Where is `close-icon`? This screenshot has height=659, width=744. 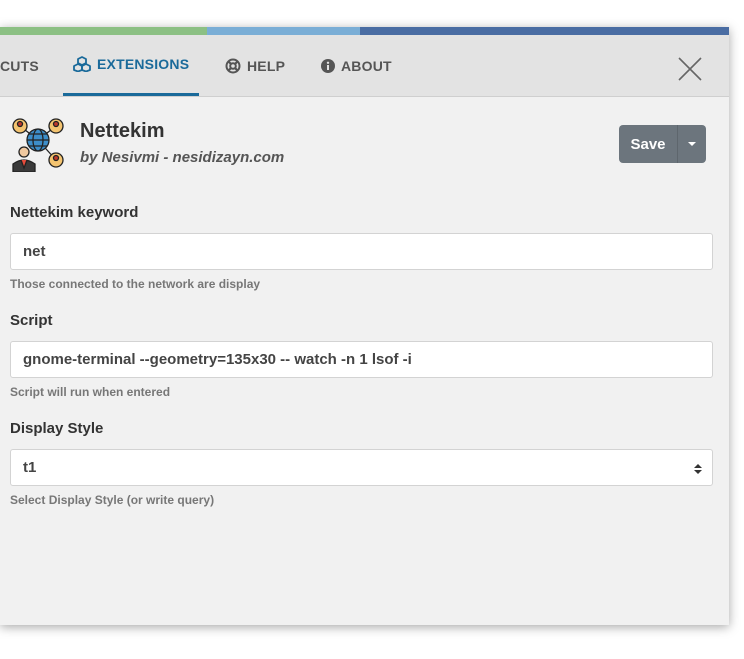 close-icon is located at coordinates (690, 69).